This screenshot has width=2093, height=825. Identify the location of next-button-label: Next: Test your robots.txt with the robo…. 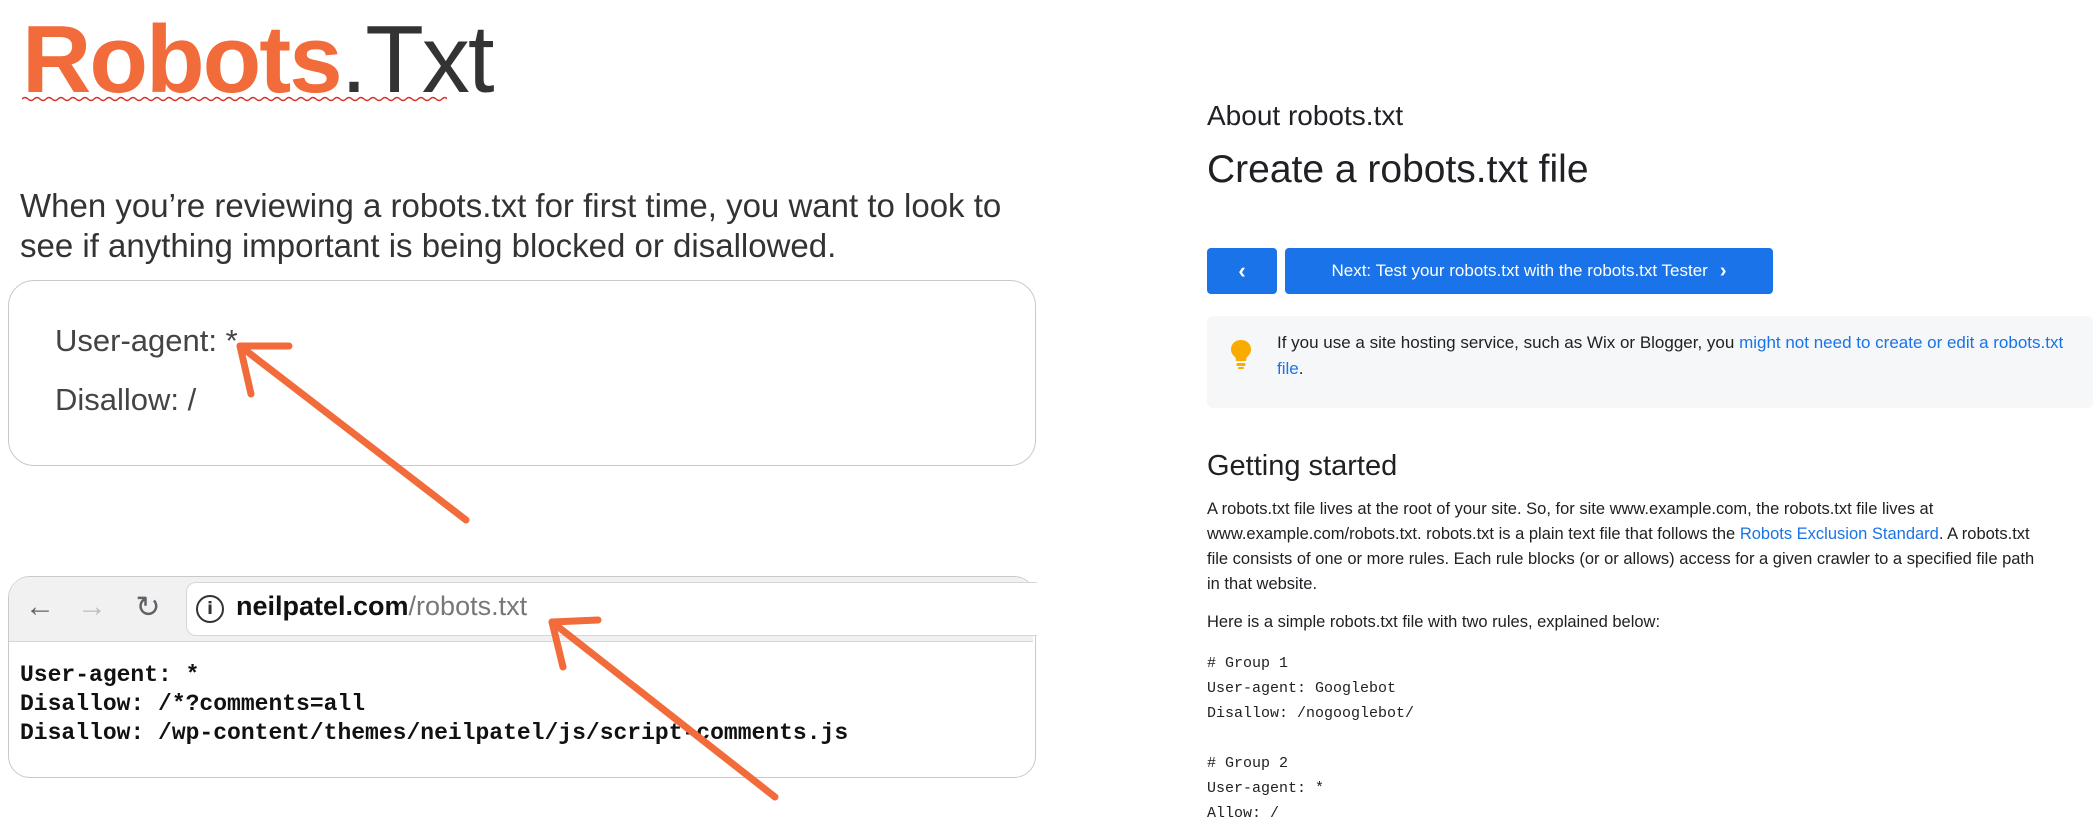
(1519, 270).